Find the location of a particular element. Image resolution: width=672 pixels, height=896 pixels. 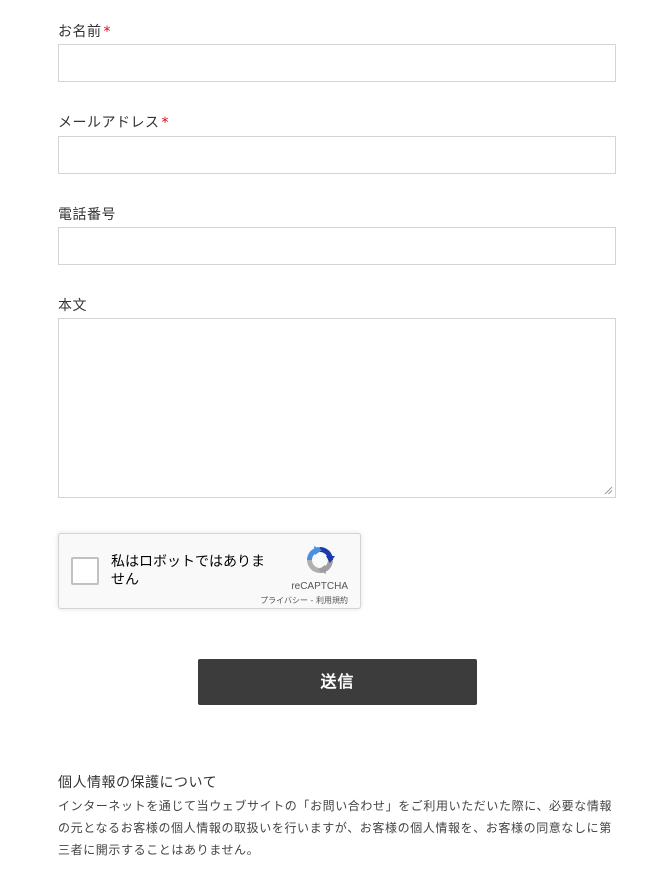

email-input is located at coordinates (337, 155).